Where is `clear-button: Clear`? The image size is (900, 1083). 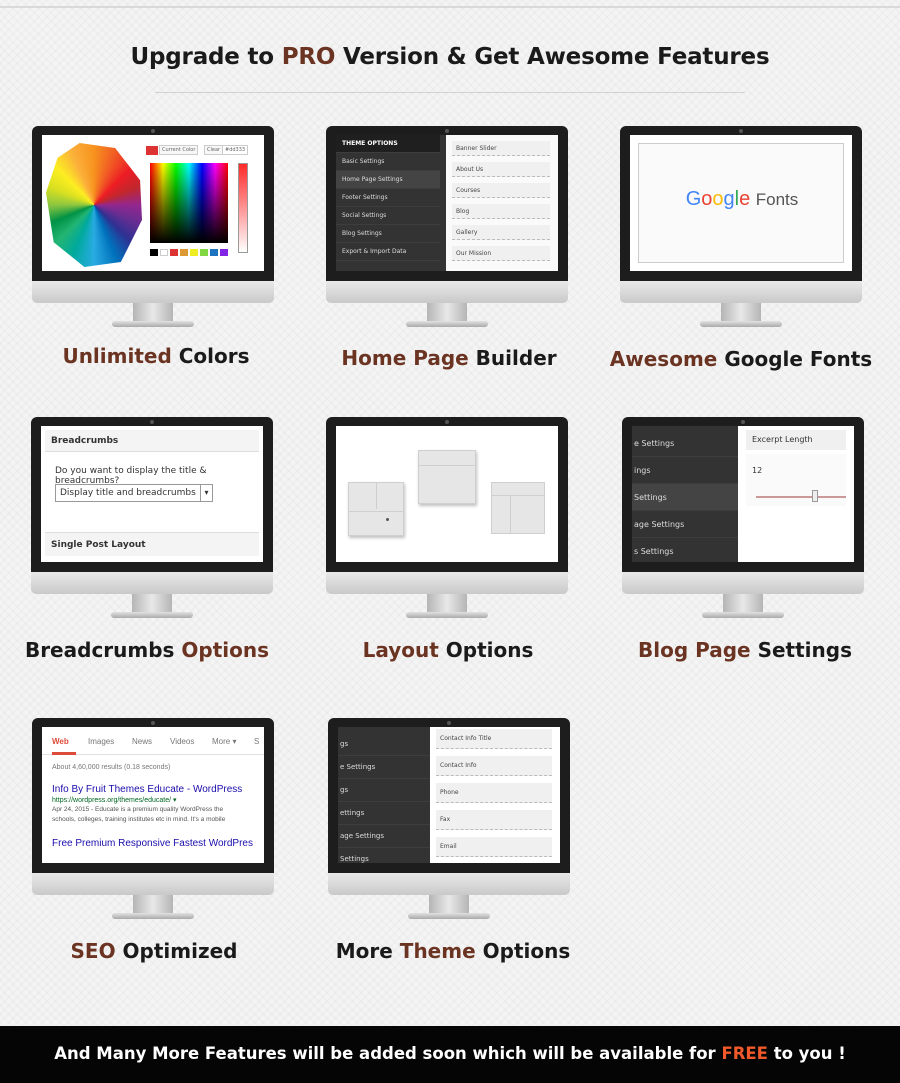 clear-button: Clear is located at coordinates (214, 150).